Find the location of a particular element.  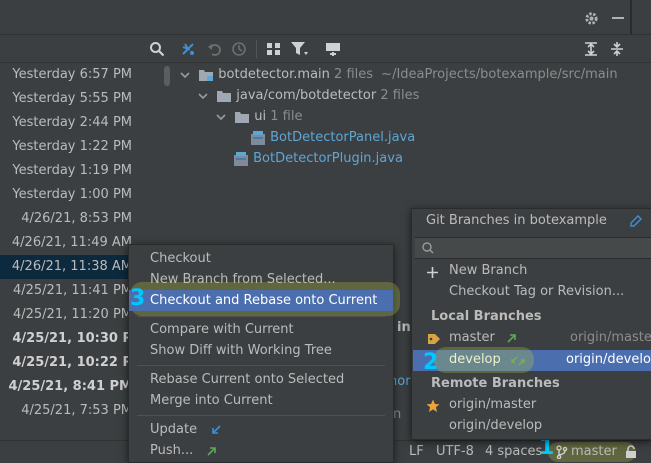

log-toolbar is located at coordinates (86, 49).